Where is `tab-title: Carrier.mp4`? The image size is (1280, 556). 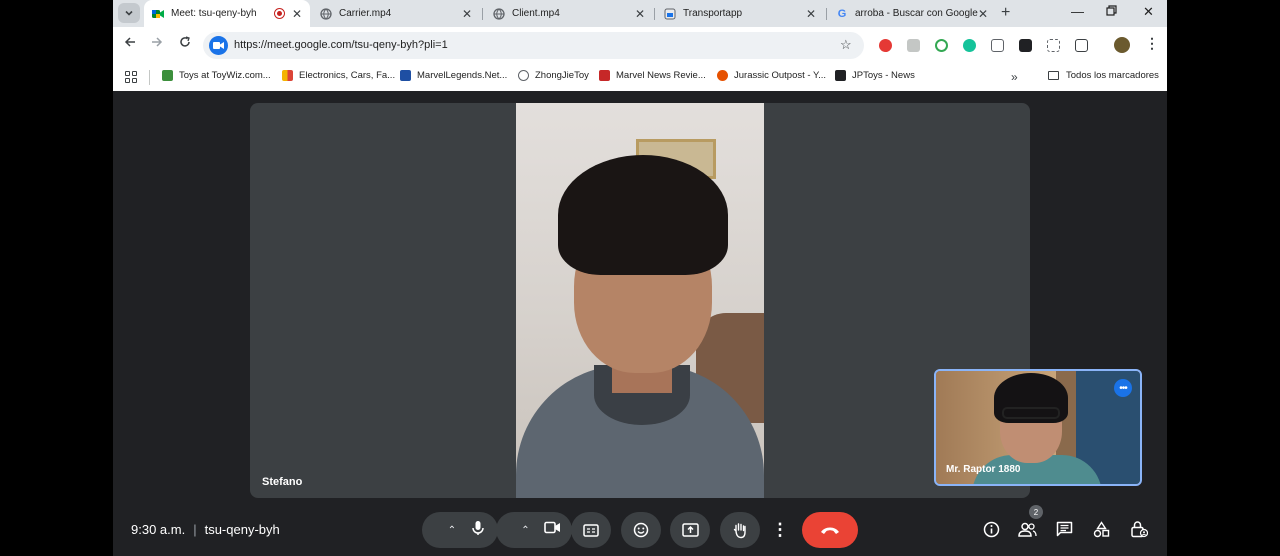 tab-title: Carrier.mp4 is located at coordinates (365, 13).